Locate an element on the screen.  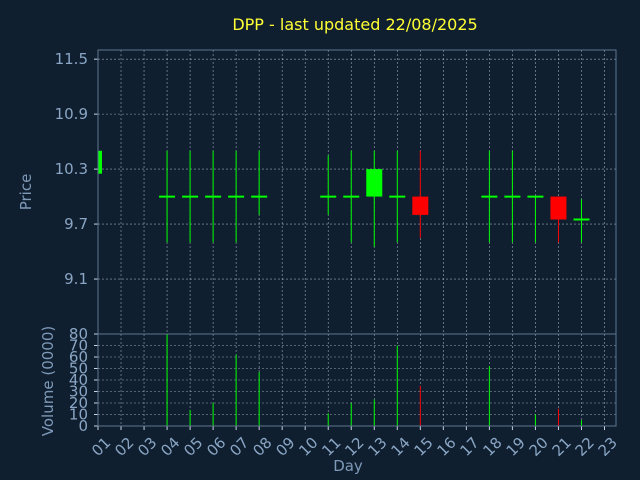
price-tick-labels: 11.5 10.9 10.3 9.7 9.1 is located at coordinates (76, 169).